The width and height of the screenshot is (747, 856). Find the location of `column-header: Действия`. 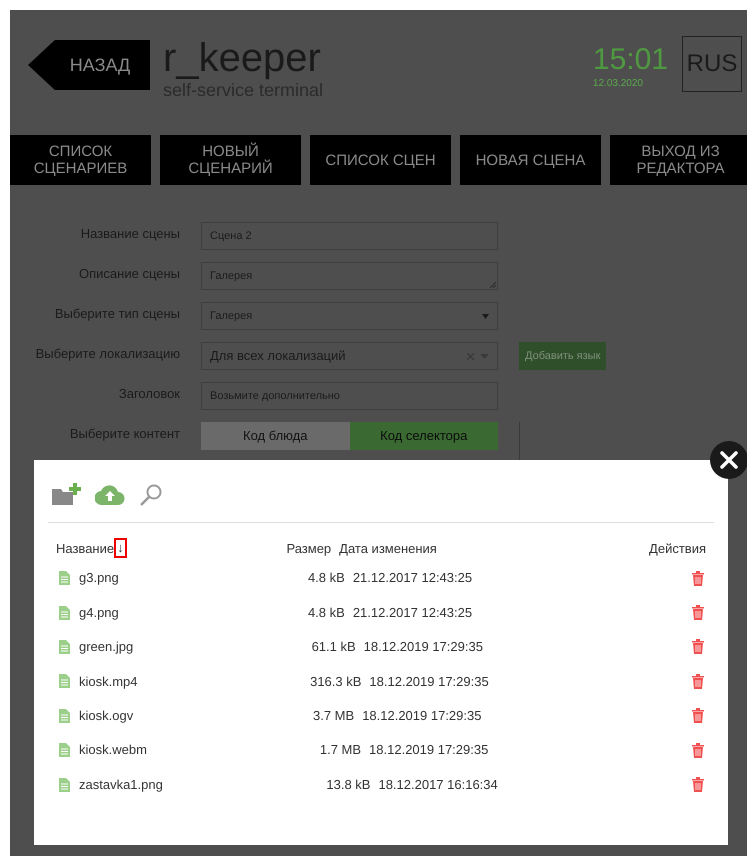

column-header: Действия is located at coordinates (677, 549).